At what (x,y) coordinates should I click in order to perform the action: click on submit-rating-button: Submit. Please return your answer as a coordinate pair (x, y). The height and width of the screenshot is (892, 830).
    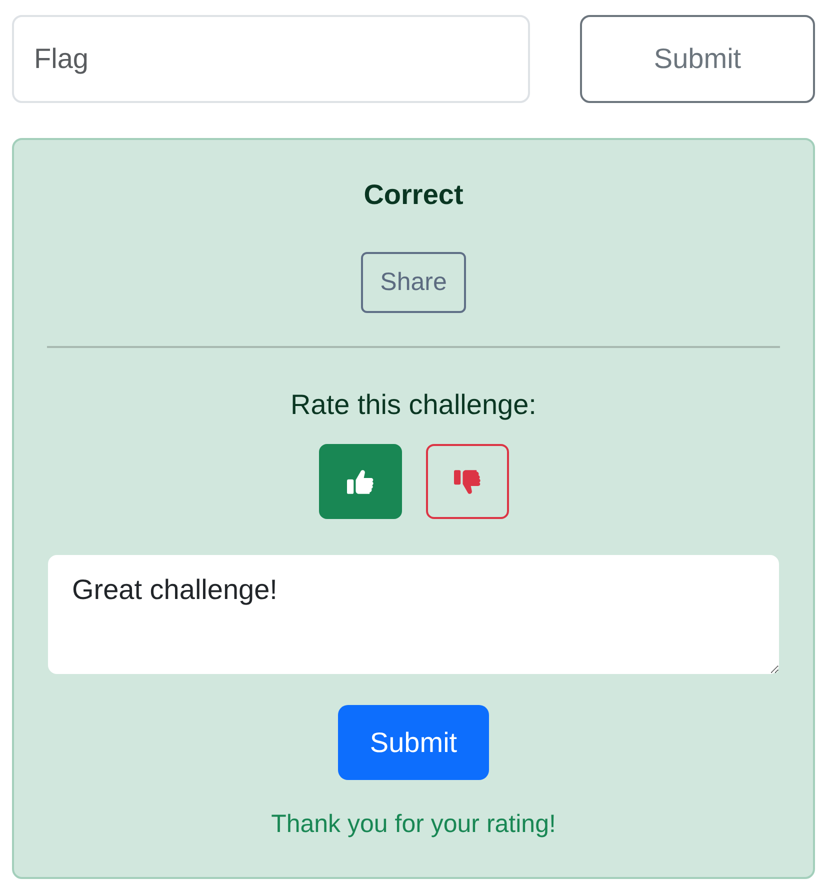
    Looking at the image, I should click on (413, 742).